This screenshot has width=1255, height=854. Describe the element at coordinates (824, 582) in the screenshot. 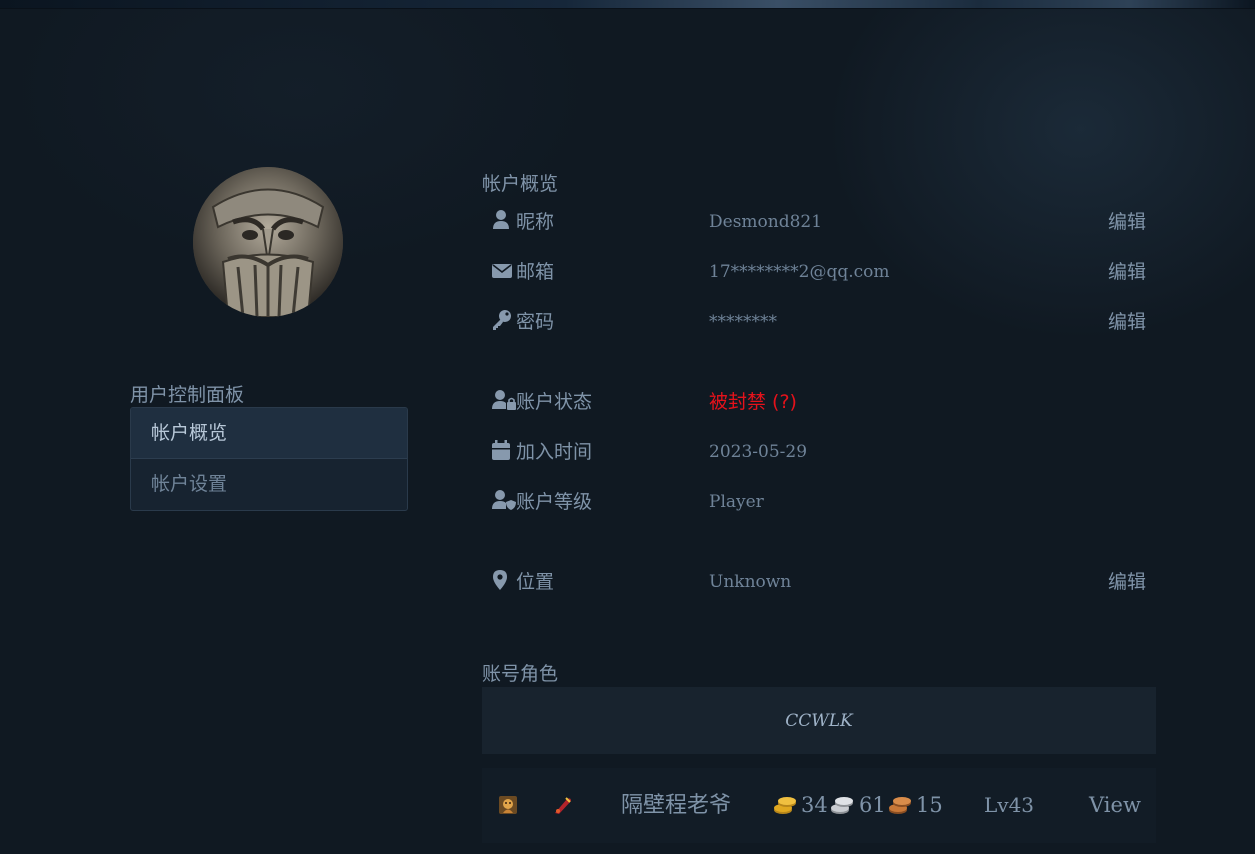

I see `location-row: 位置 Unknown 编辑` at that location.